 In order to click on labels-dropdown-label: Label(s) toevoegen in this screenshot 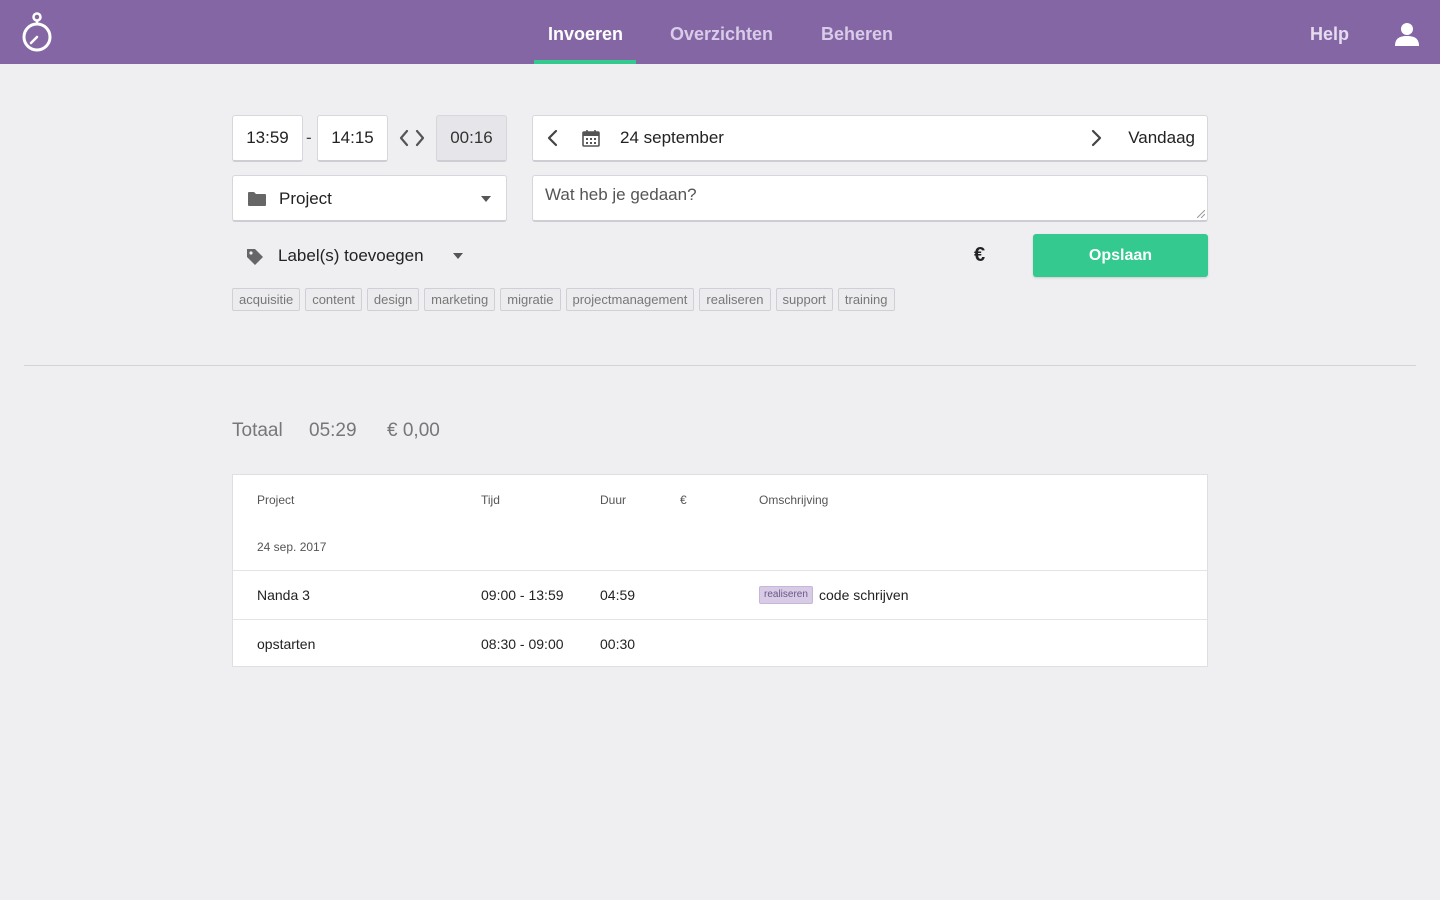, I will do `click(351, 255)`.